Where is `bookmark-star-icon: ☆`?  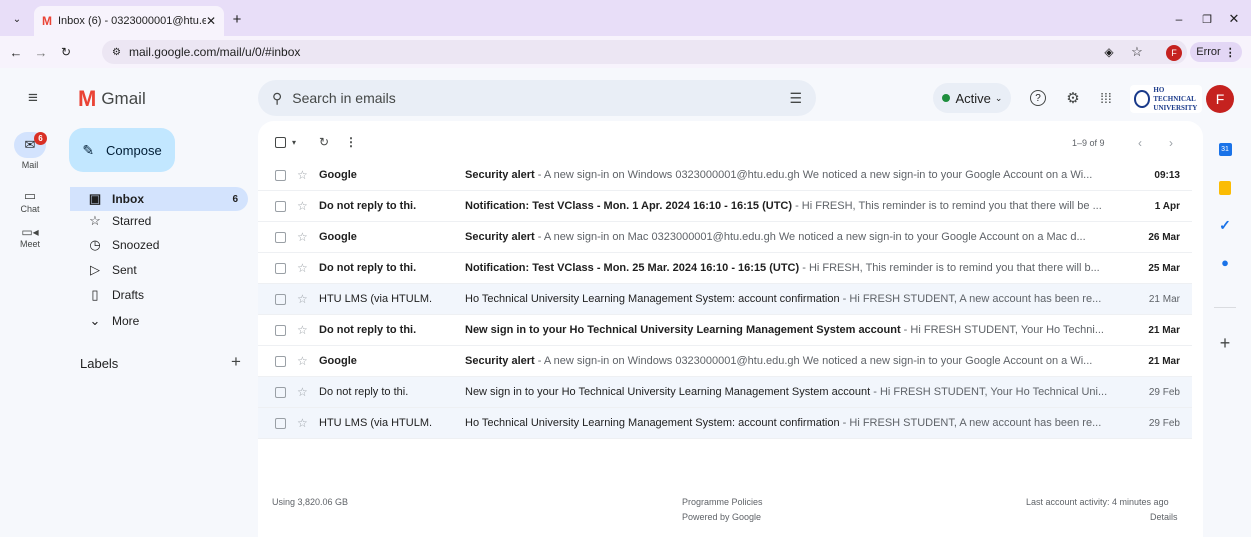
bookmark-star-icon: ☆ is located at coordinates (1137, 52).